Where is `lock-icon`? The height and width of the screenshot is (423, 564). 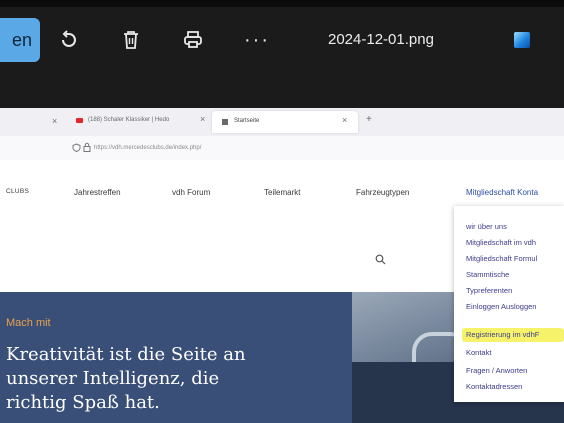 lock-icon is located at coordinates (87, 147).